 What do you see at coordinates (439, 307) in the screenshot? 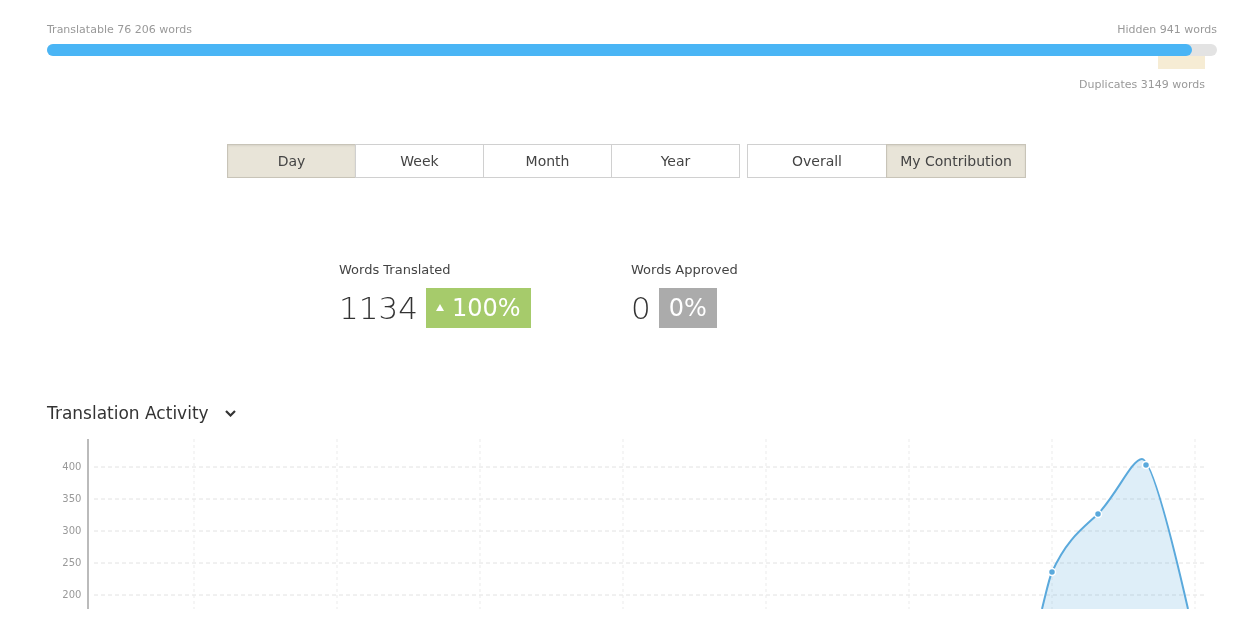
I see `up-triangle-icon` at bounding box center [439, 307].